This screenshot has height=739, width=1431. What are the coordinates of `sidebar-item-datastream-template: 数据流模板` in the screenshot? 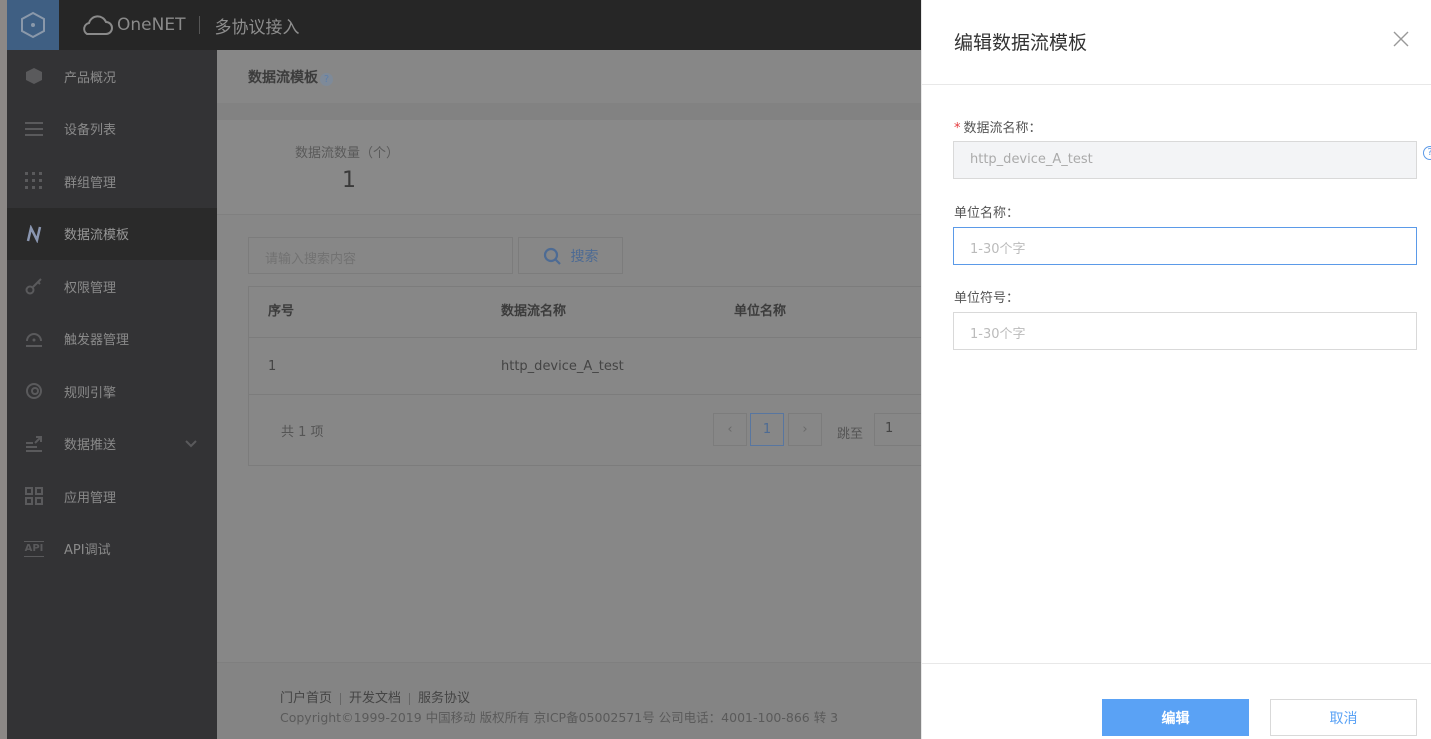 It's located at (112, 233).